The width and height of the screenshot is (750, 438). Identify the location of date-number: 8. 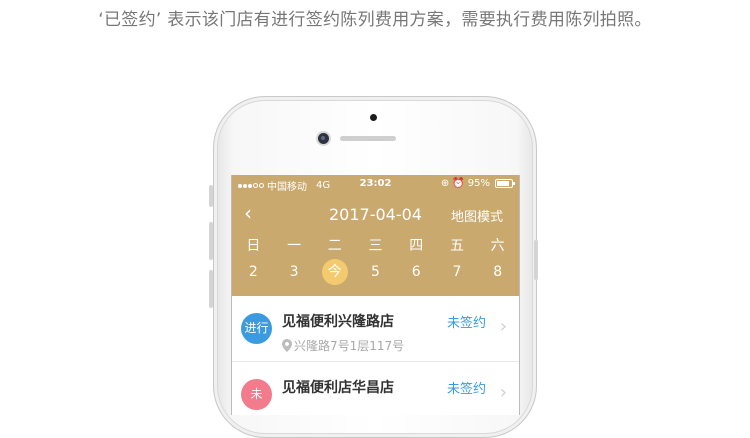
(498, 272).